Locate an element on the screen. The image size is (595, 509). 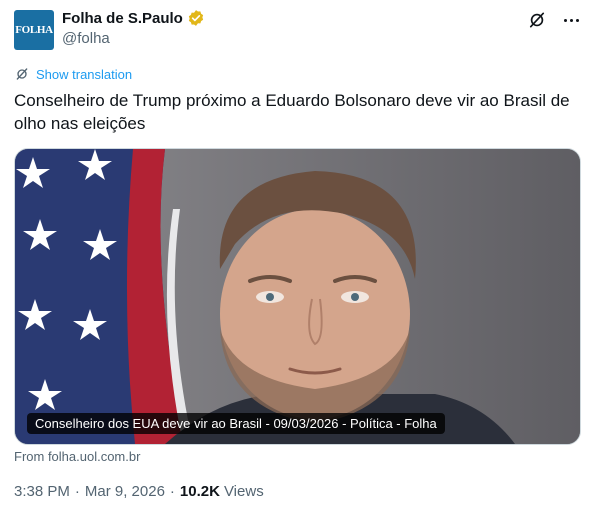
author-display-name: Folha de S.Paulo is located at coordinates (122, 18).